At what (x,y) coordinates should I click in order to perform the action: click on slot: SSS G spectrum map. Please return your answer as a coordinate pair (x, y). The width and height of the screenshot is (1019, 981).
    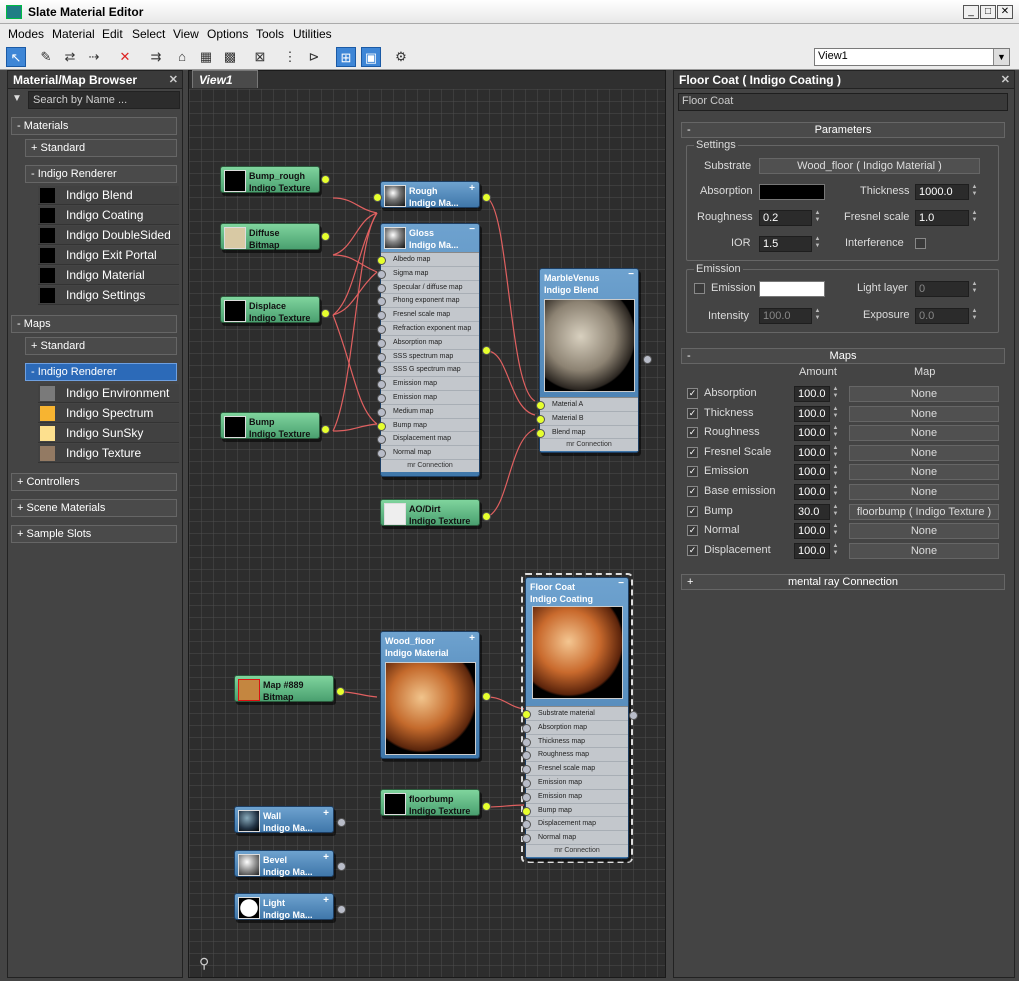
    Looking at the image, I should click on (428, 370).